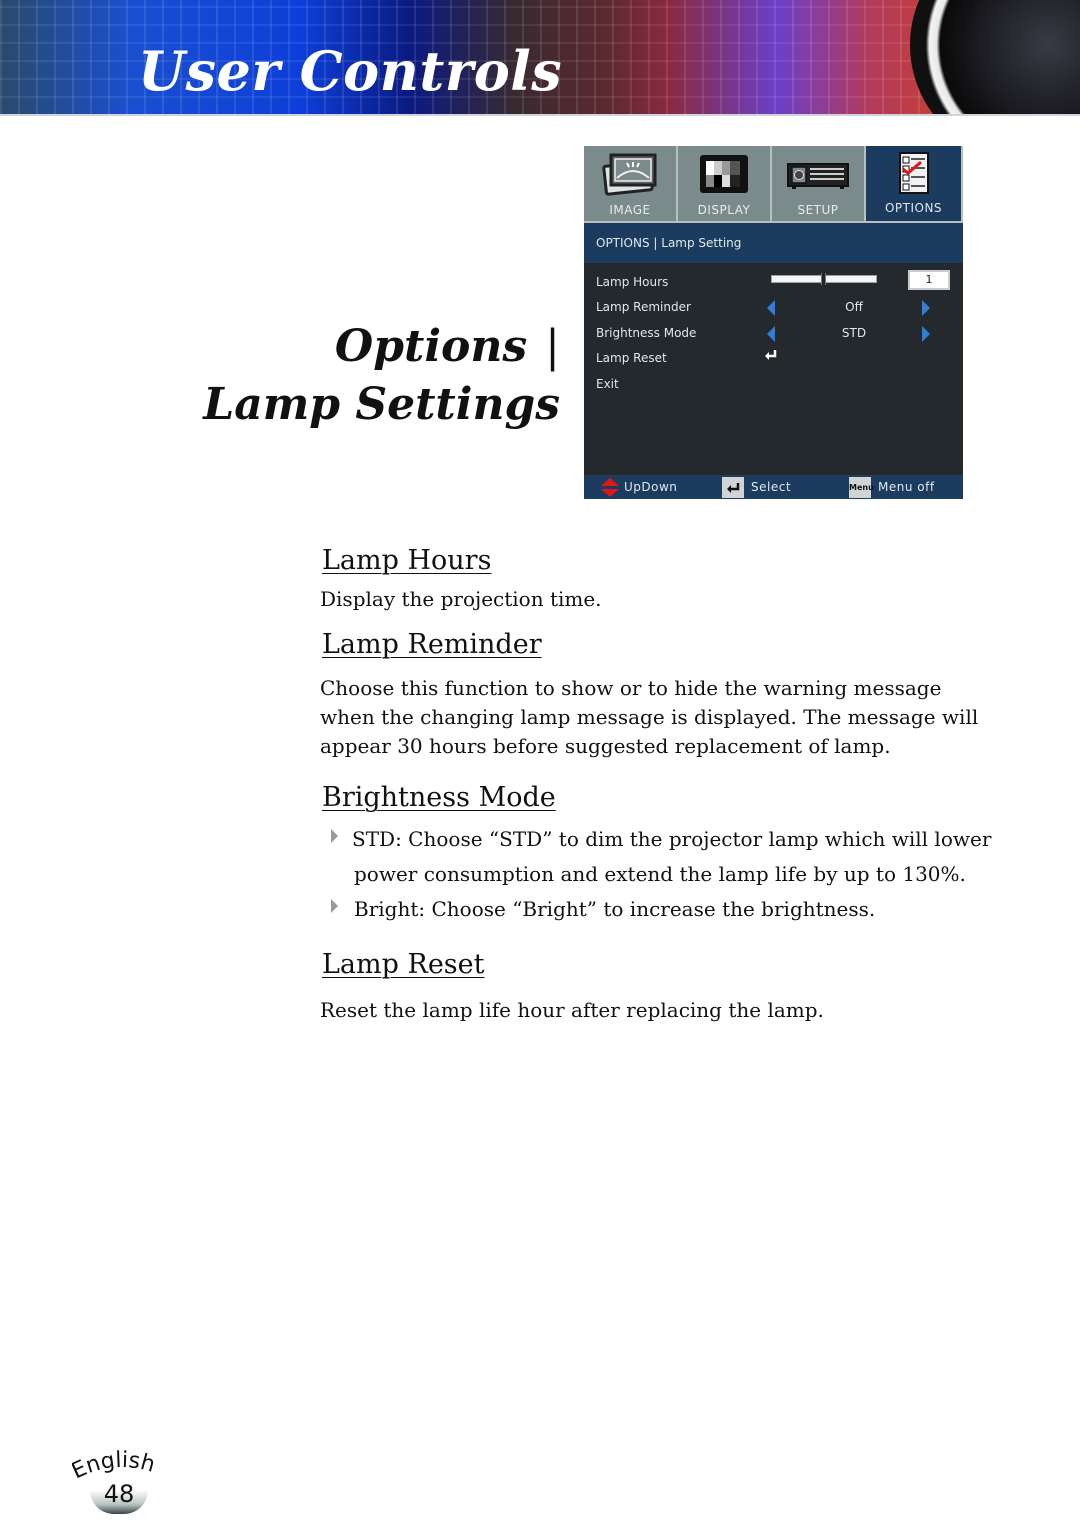 The width and height of the screenshot is (1080, 1532). I want to click on tab-options: OPTIONS, so click(914, 183).